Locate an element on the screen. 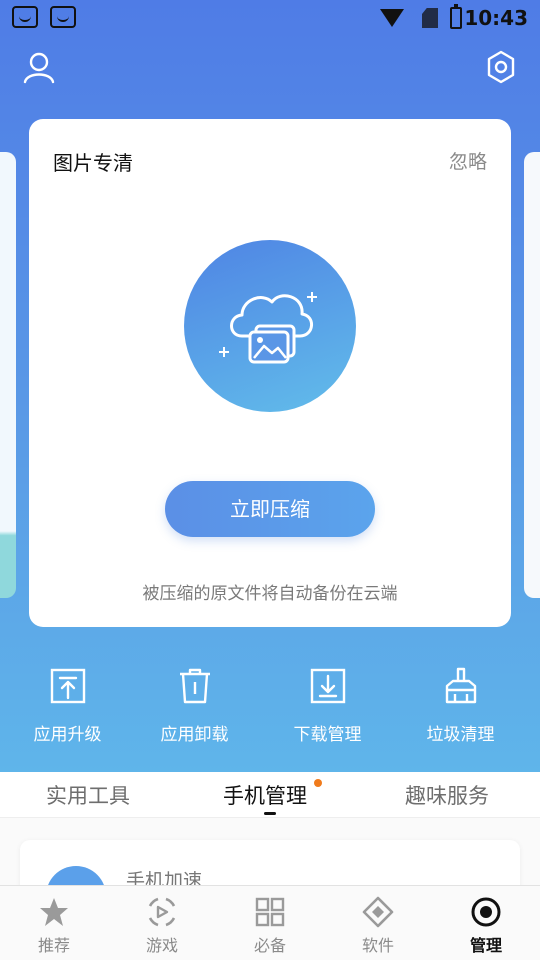 The image size is (540, 960). diamond-icon is located at coordinates (378, 912).